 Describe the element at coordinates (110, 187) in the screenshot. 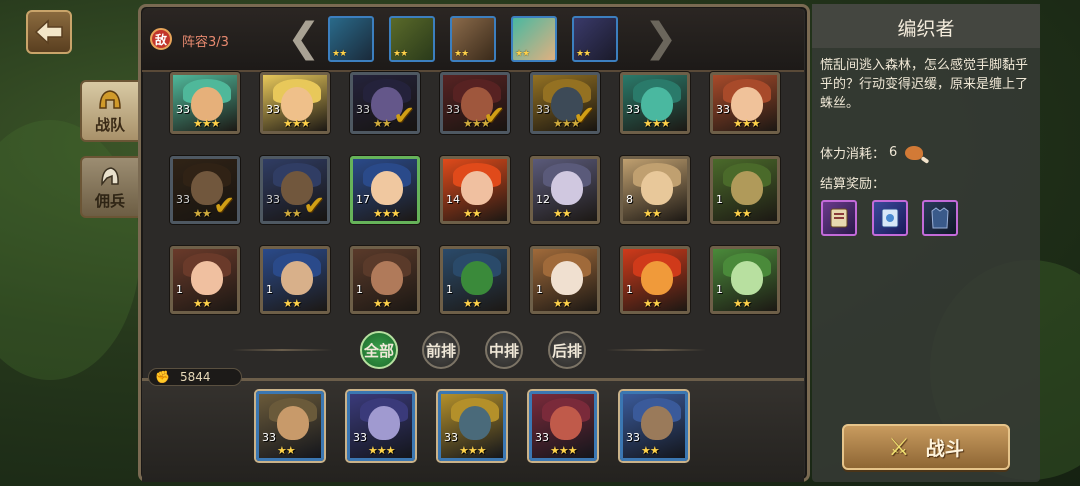

I see `tab-mercenary: 佣兵` at that location.